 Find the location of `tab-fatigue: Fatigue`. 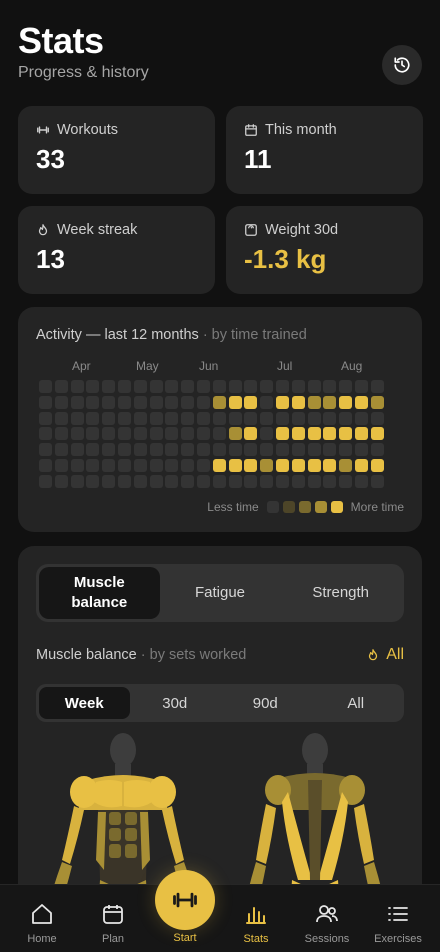

tab-fatigue: Fatigue is located at coordinates (220, 593).